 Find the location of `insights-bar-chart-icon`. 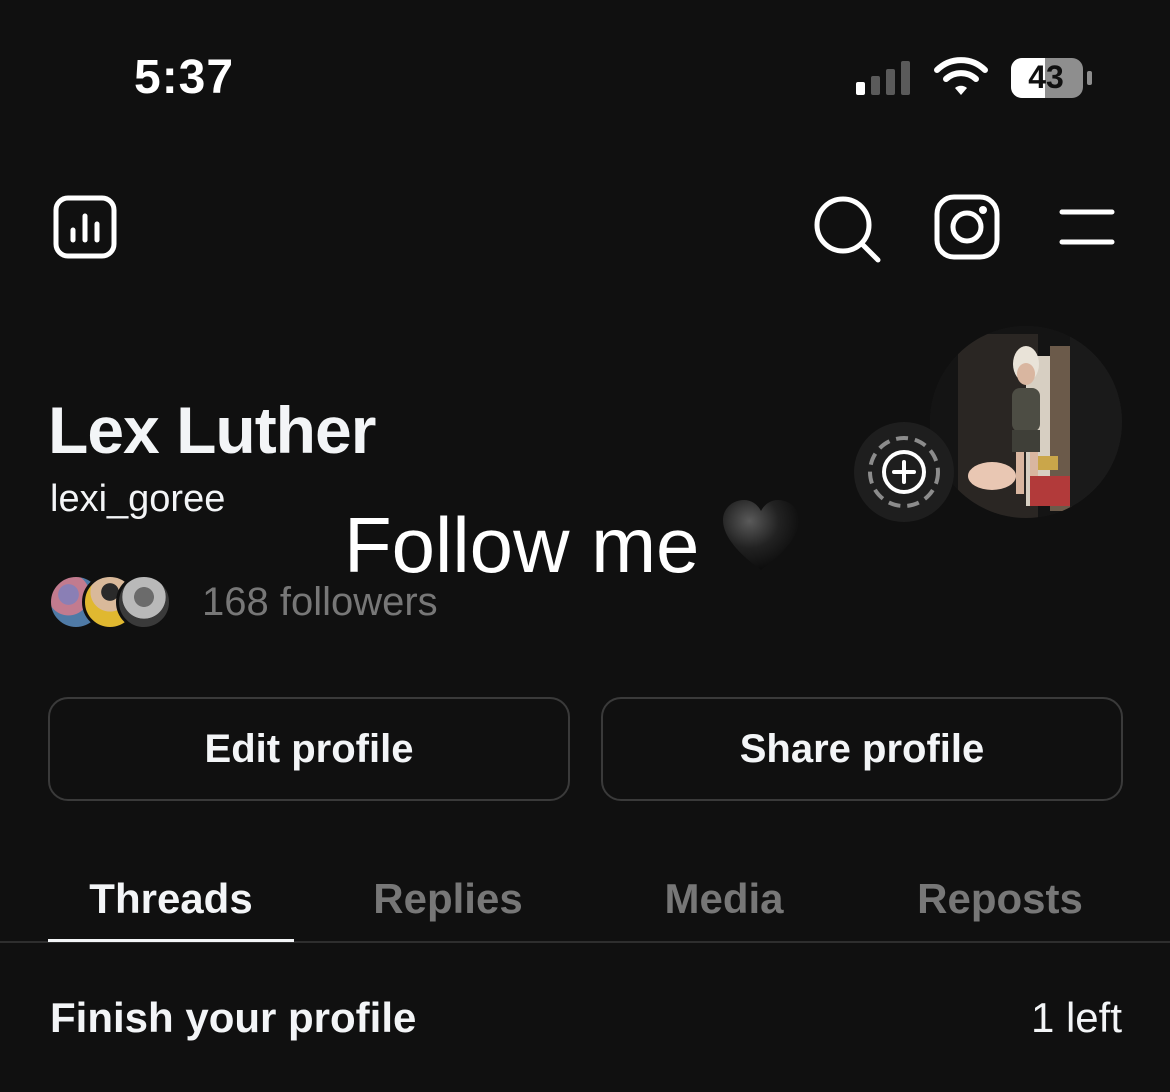

insights-bar-chart-icon is located at coordinates (85, 229).